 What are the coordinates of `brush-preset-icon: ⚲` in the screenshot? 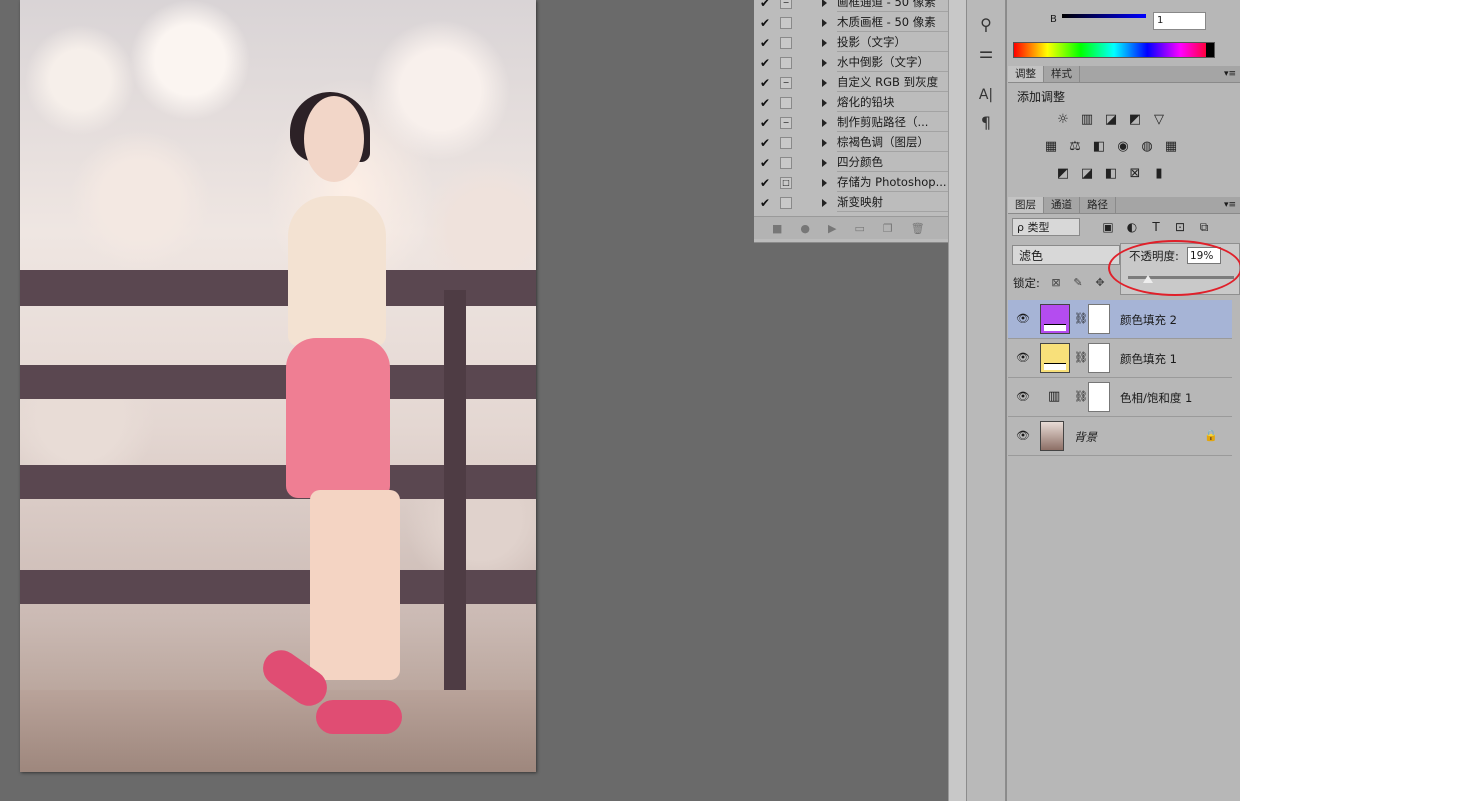 It's located at (986, 25).